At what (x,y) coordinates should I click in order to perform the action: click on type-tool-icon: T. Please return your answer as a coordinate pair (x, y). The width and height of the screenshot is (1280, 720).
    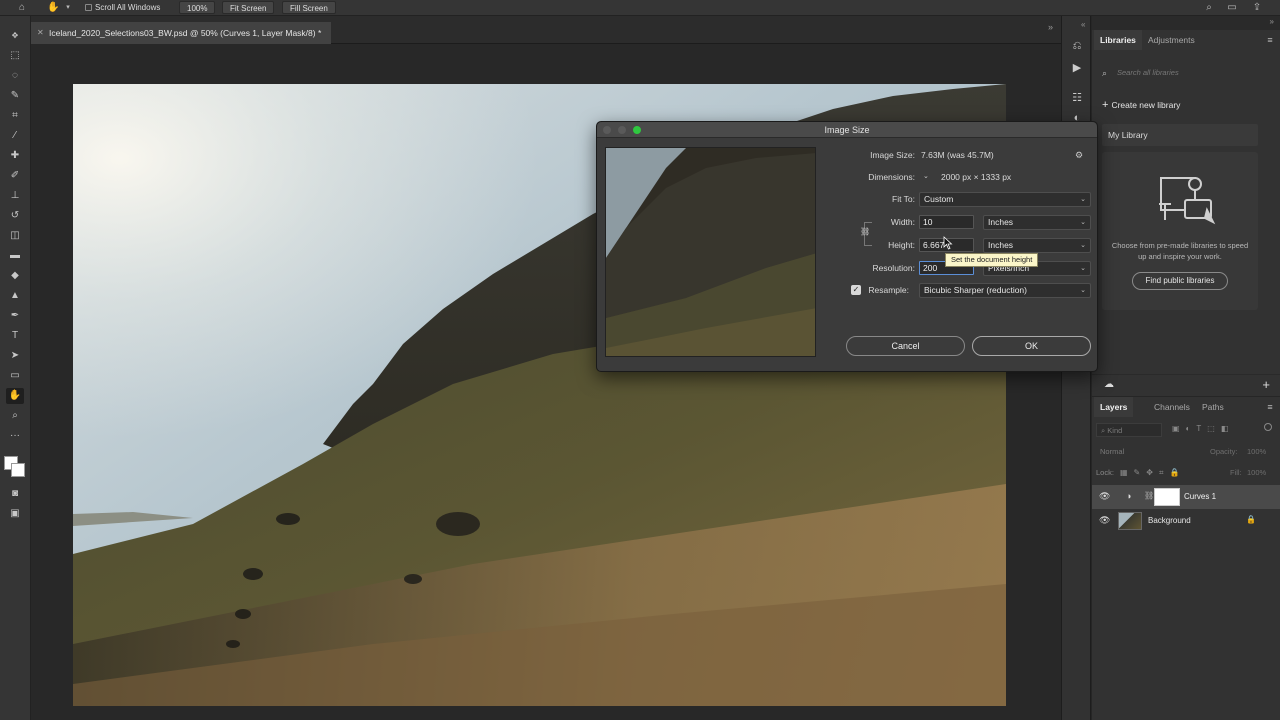
    Looking at the image, I should click on (15, 336).